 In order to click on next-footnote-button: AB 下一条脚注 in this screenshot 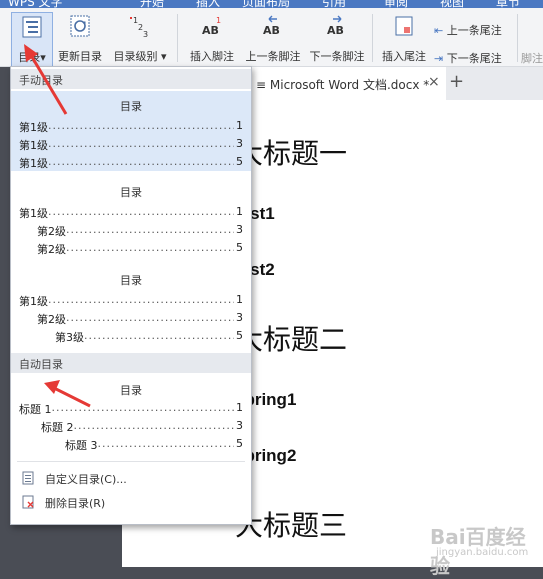, I will do `click(337, 39)`.